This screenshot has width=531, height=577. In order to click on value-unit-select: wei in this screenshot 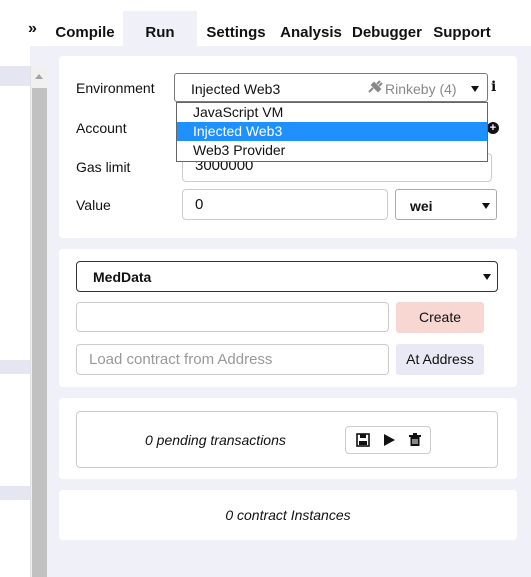, I will do `click(446, 204)`.